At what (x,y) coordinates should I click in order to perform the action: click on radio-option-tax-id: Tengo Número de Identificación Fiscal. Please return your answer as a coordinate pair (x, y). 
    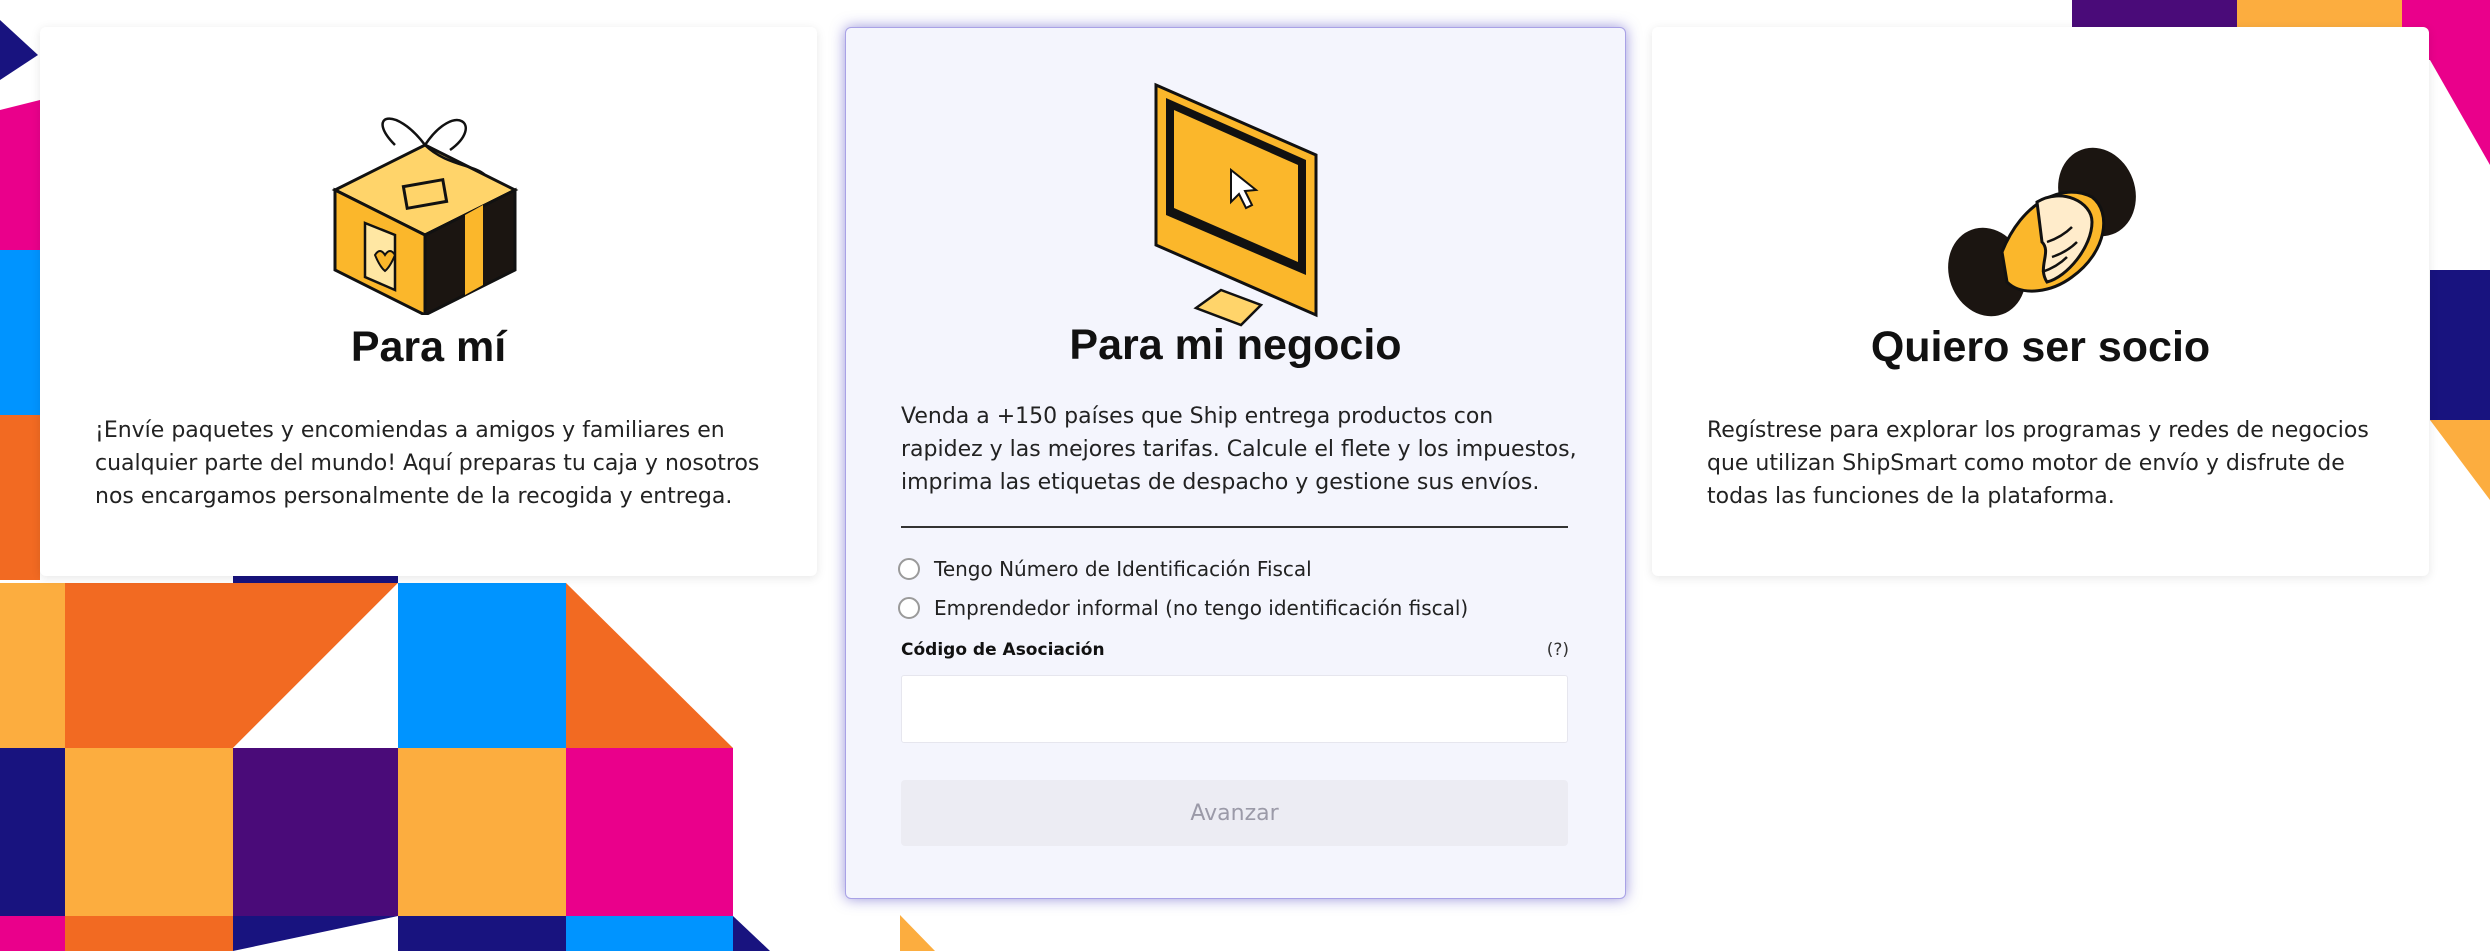
    Looking at the image, I should click on (1105, 569).